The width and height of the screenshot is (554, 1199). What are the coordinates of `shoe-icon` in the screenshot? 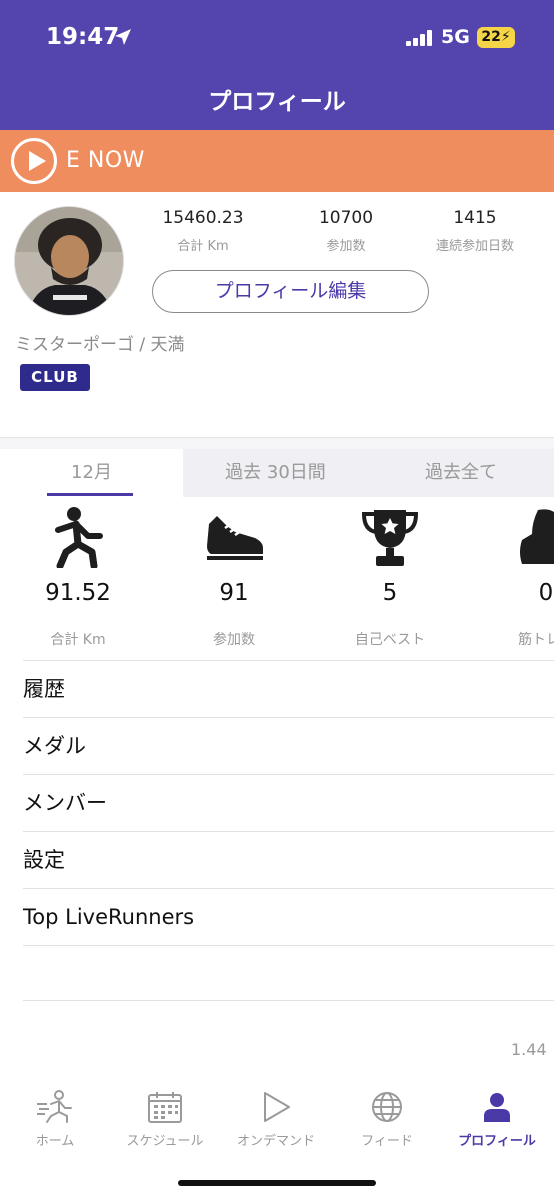 It's located at (235, 538).